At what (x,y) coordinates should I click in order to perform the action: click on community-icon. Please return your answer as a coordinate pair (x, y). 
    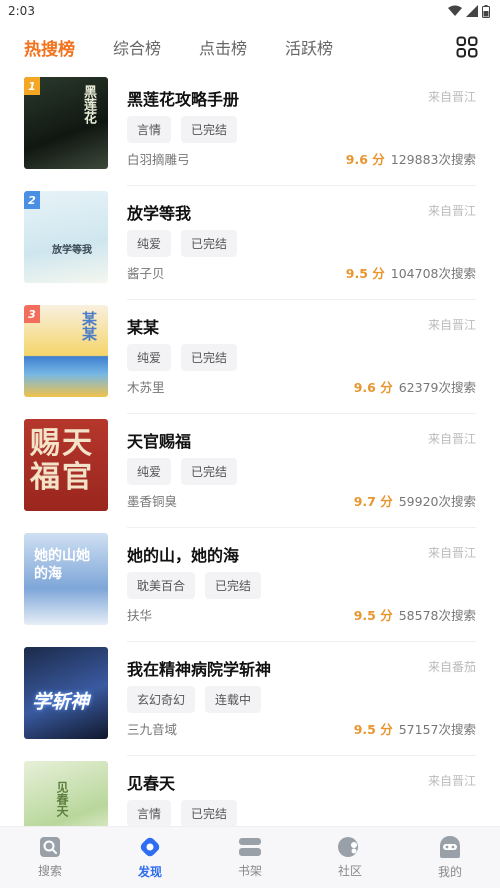
    Looking at the image, I should click on (348, 847).